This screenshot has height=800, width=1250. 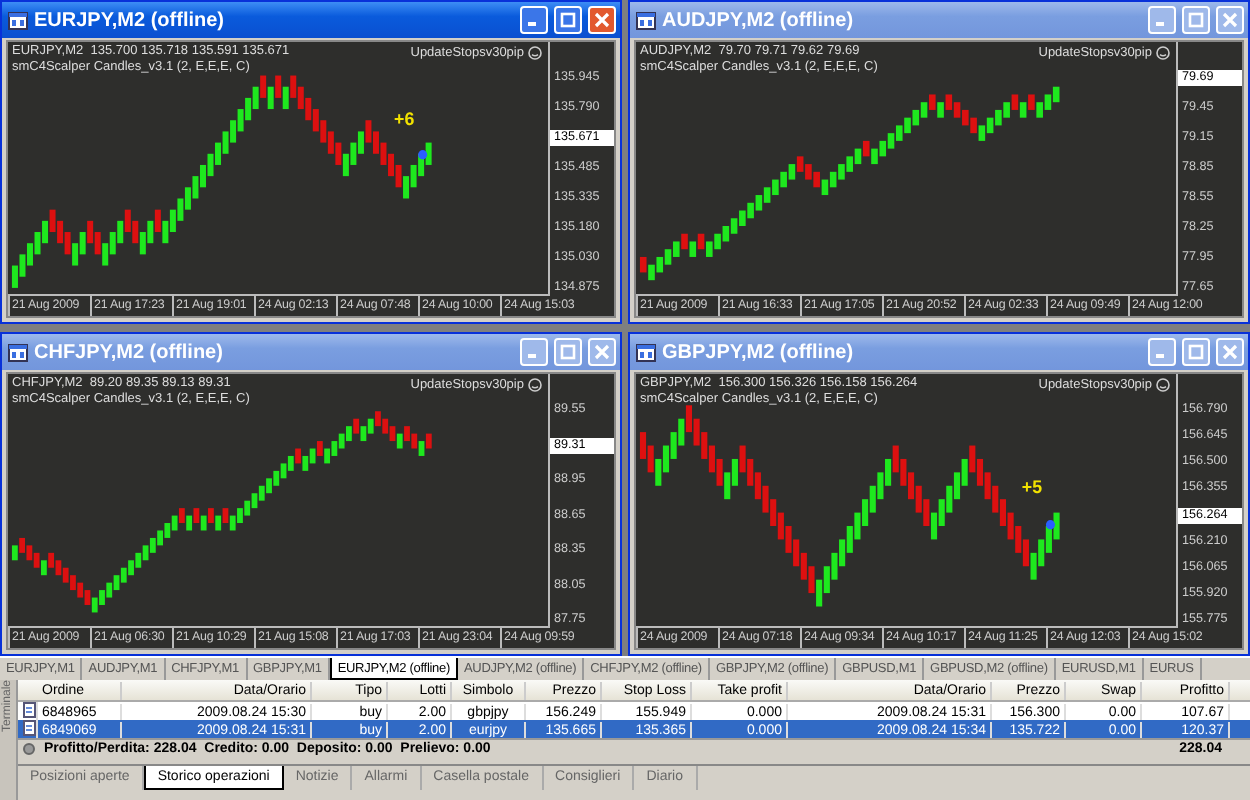 I want to click on profit-label: +5, so click(x=1032, y=487).